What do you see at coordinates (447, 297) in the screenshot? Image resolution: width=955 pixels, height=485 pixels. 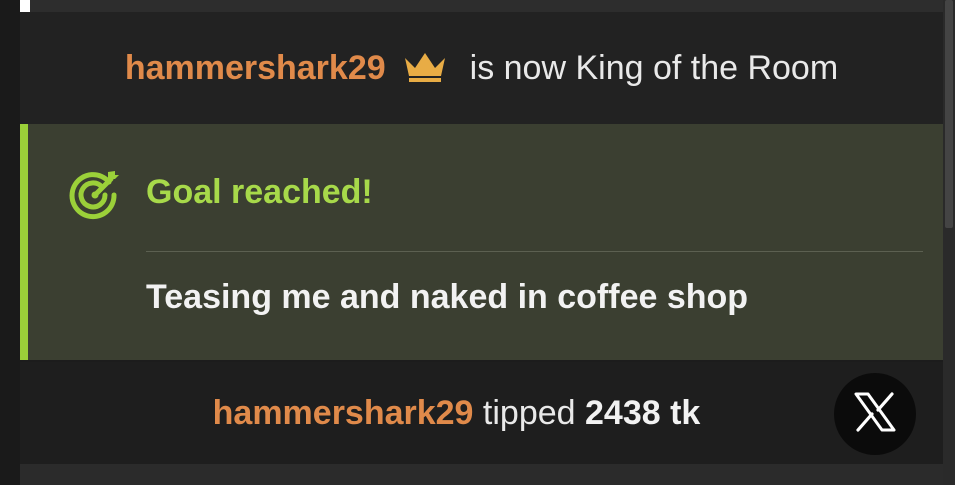 I see `goal-description: Teasing me and naked in coffee shop` at bounding box center [447, 297].